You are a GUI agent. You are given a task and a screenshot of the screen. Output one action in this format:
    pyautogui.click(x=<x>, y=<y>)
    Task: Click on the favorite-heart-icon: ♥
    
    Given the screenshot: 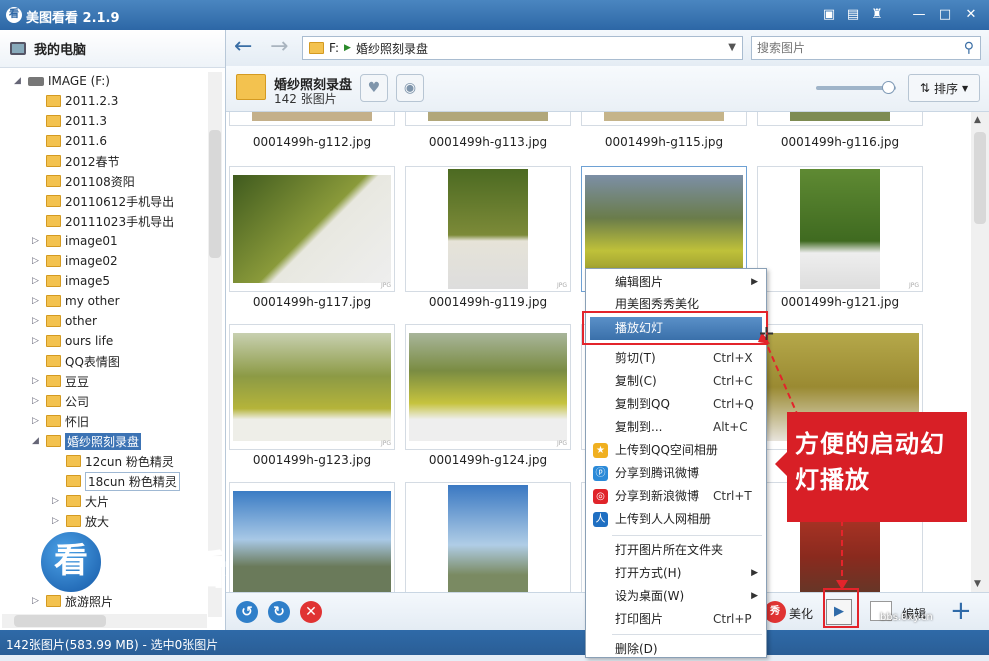 What is the action you would take?
    pyautogui.click(x=374, y=88)
    